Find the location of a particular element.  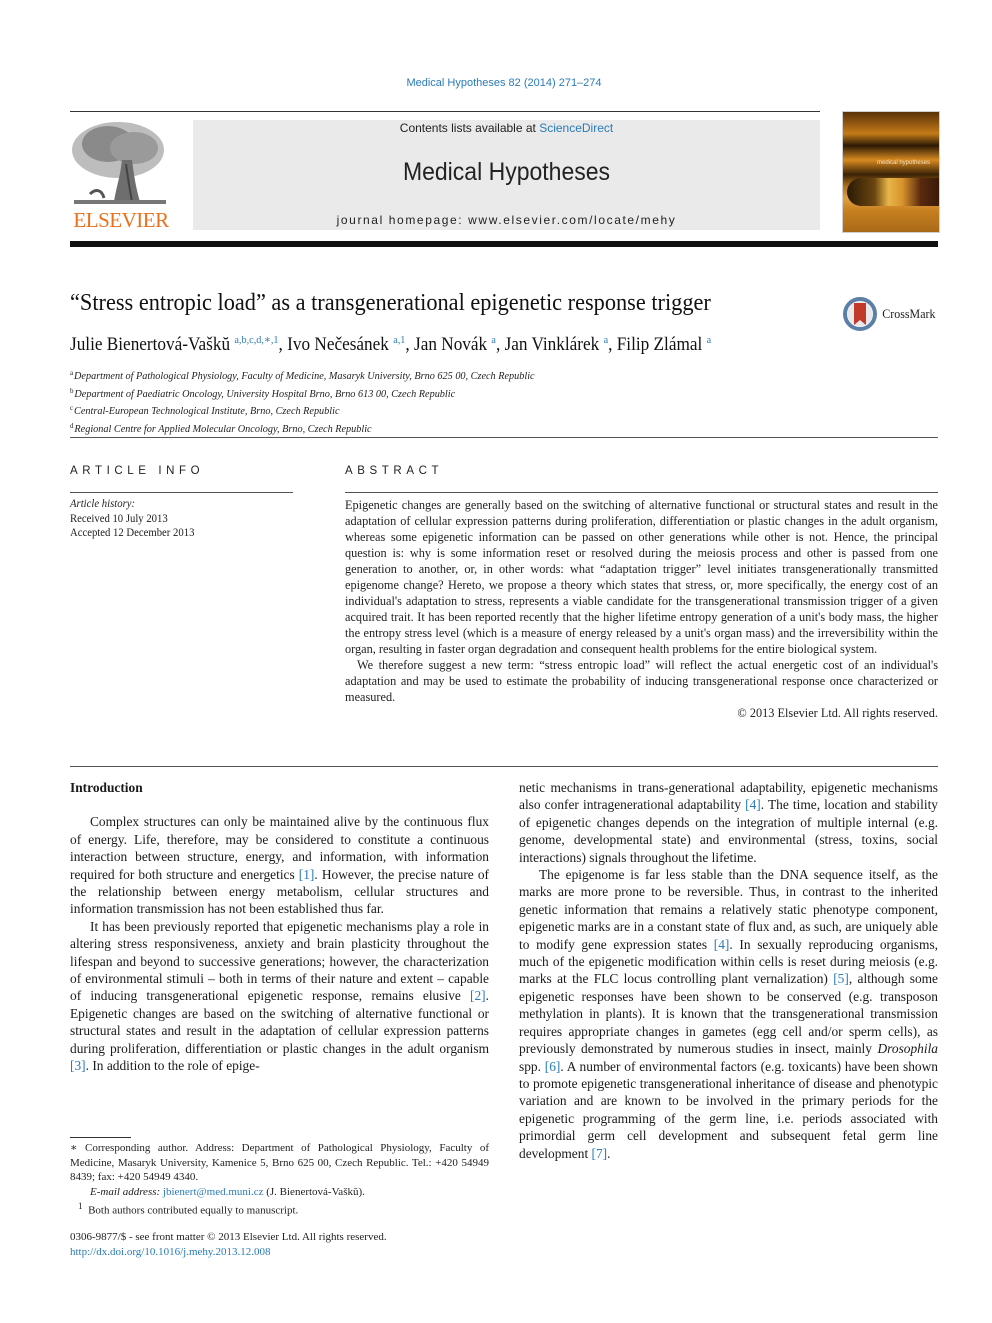

reference-link: [3] is located at coordinates (78, 1065).